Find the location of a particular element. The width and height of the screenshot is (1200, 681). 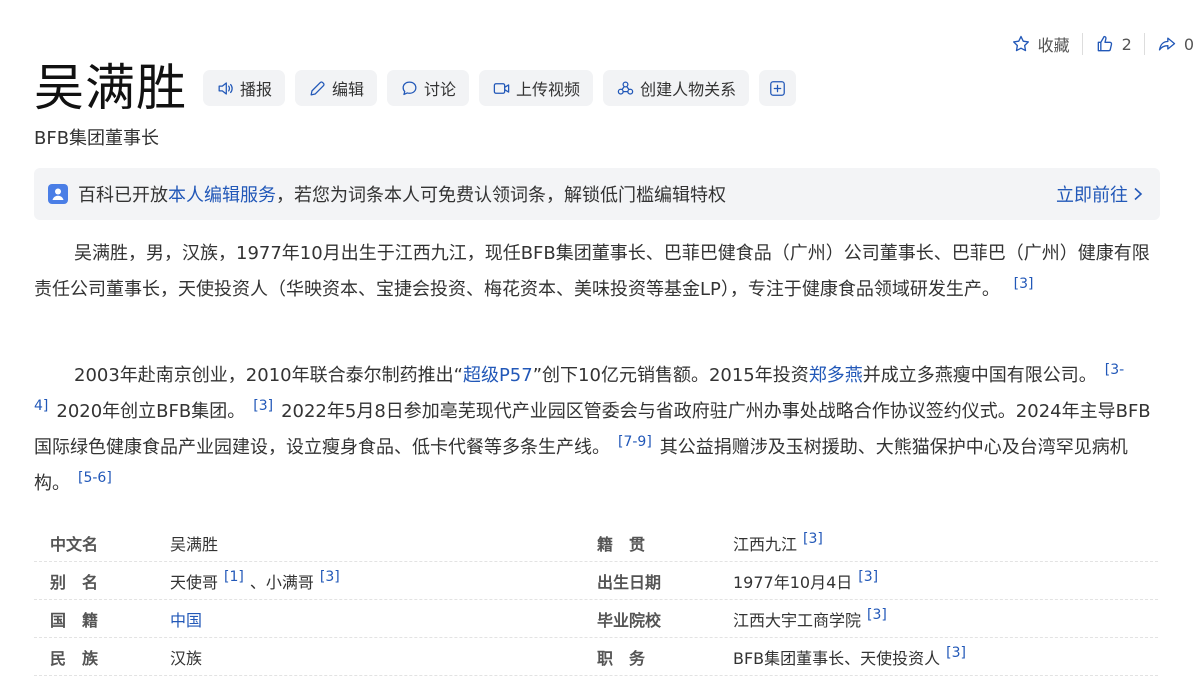

broadcast-button: 播报 is located at coordinates (244, 88).